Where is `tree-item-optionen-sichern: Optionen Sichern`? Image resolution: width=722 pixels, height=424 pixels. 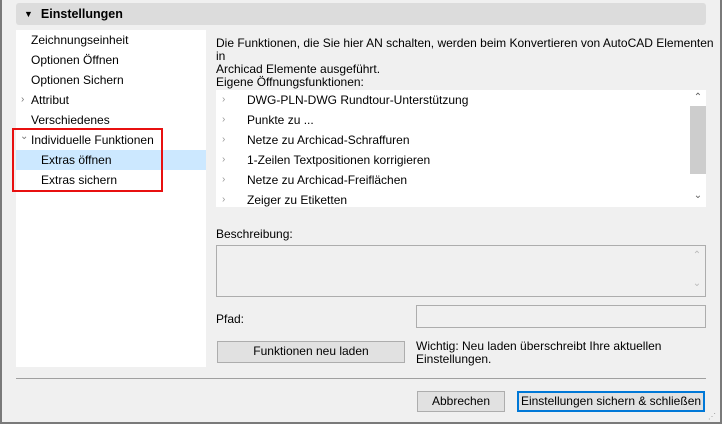 tree-item-optionen-sichern: Optionen Sichern is located at coordinates (111, 80).